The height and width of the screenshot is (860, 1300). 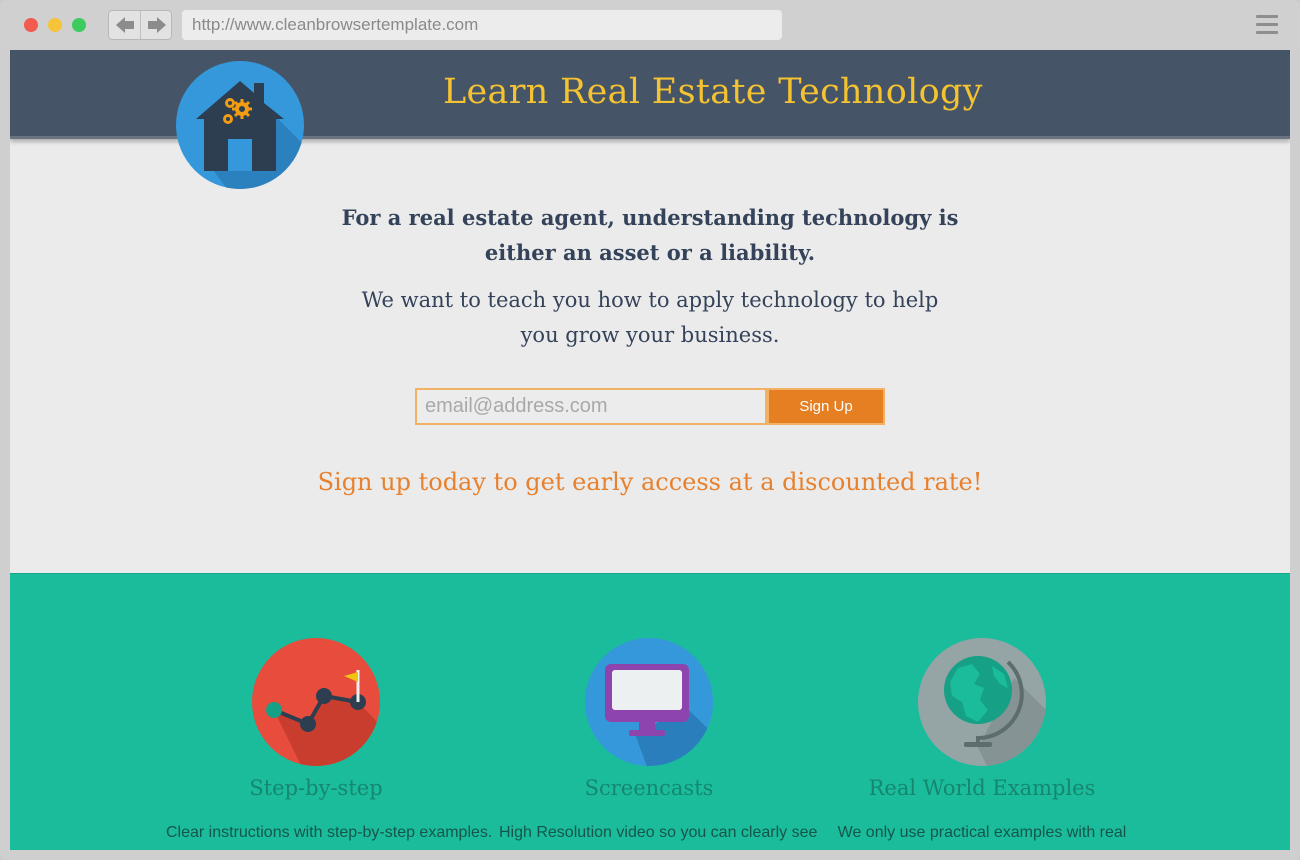 What do you see at coordinates (649, 702) in the screenshot?
I see `monitor-icon` at bounding box center [649, 702].